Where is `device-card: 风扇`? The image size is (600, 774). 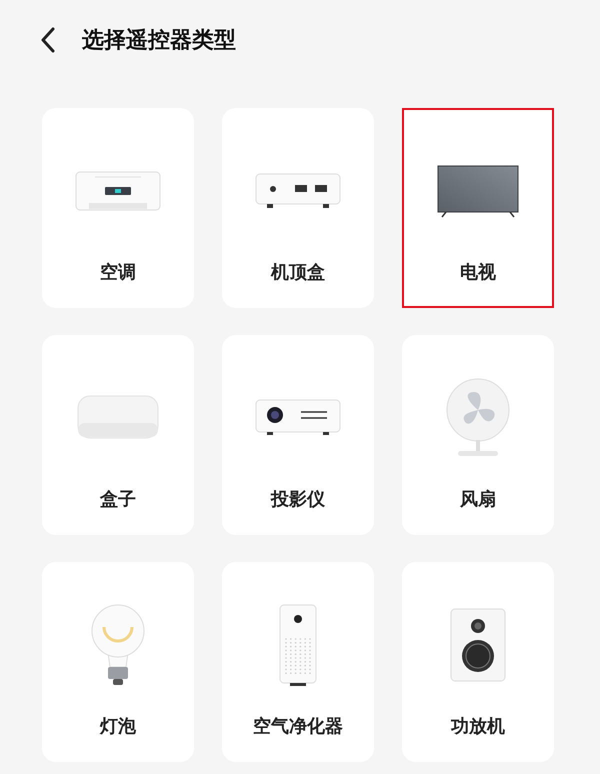
device-card: 风扇 is located at coordinates (478, 435).